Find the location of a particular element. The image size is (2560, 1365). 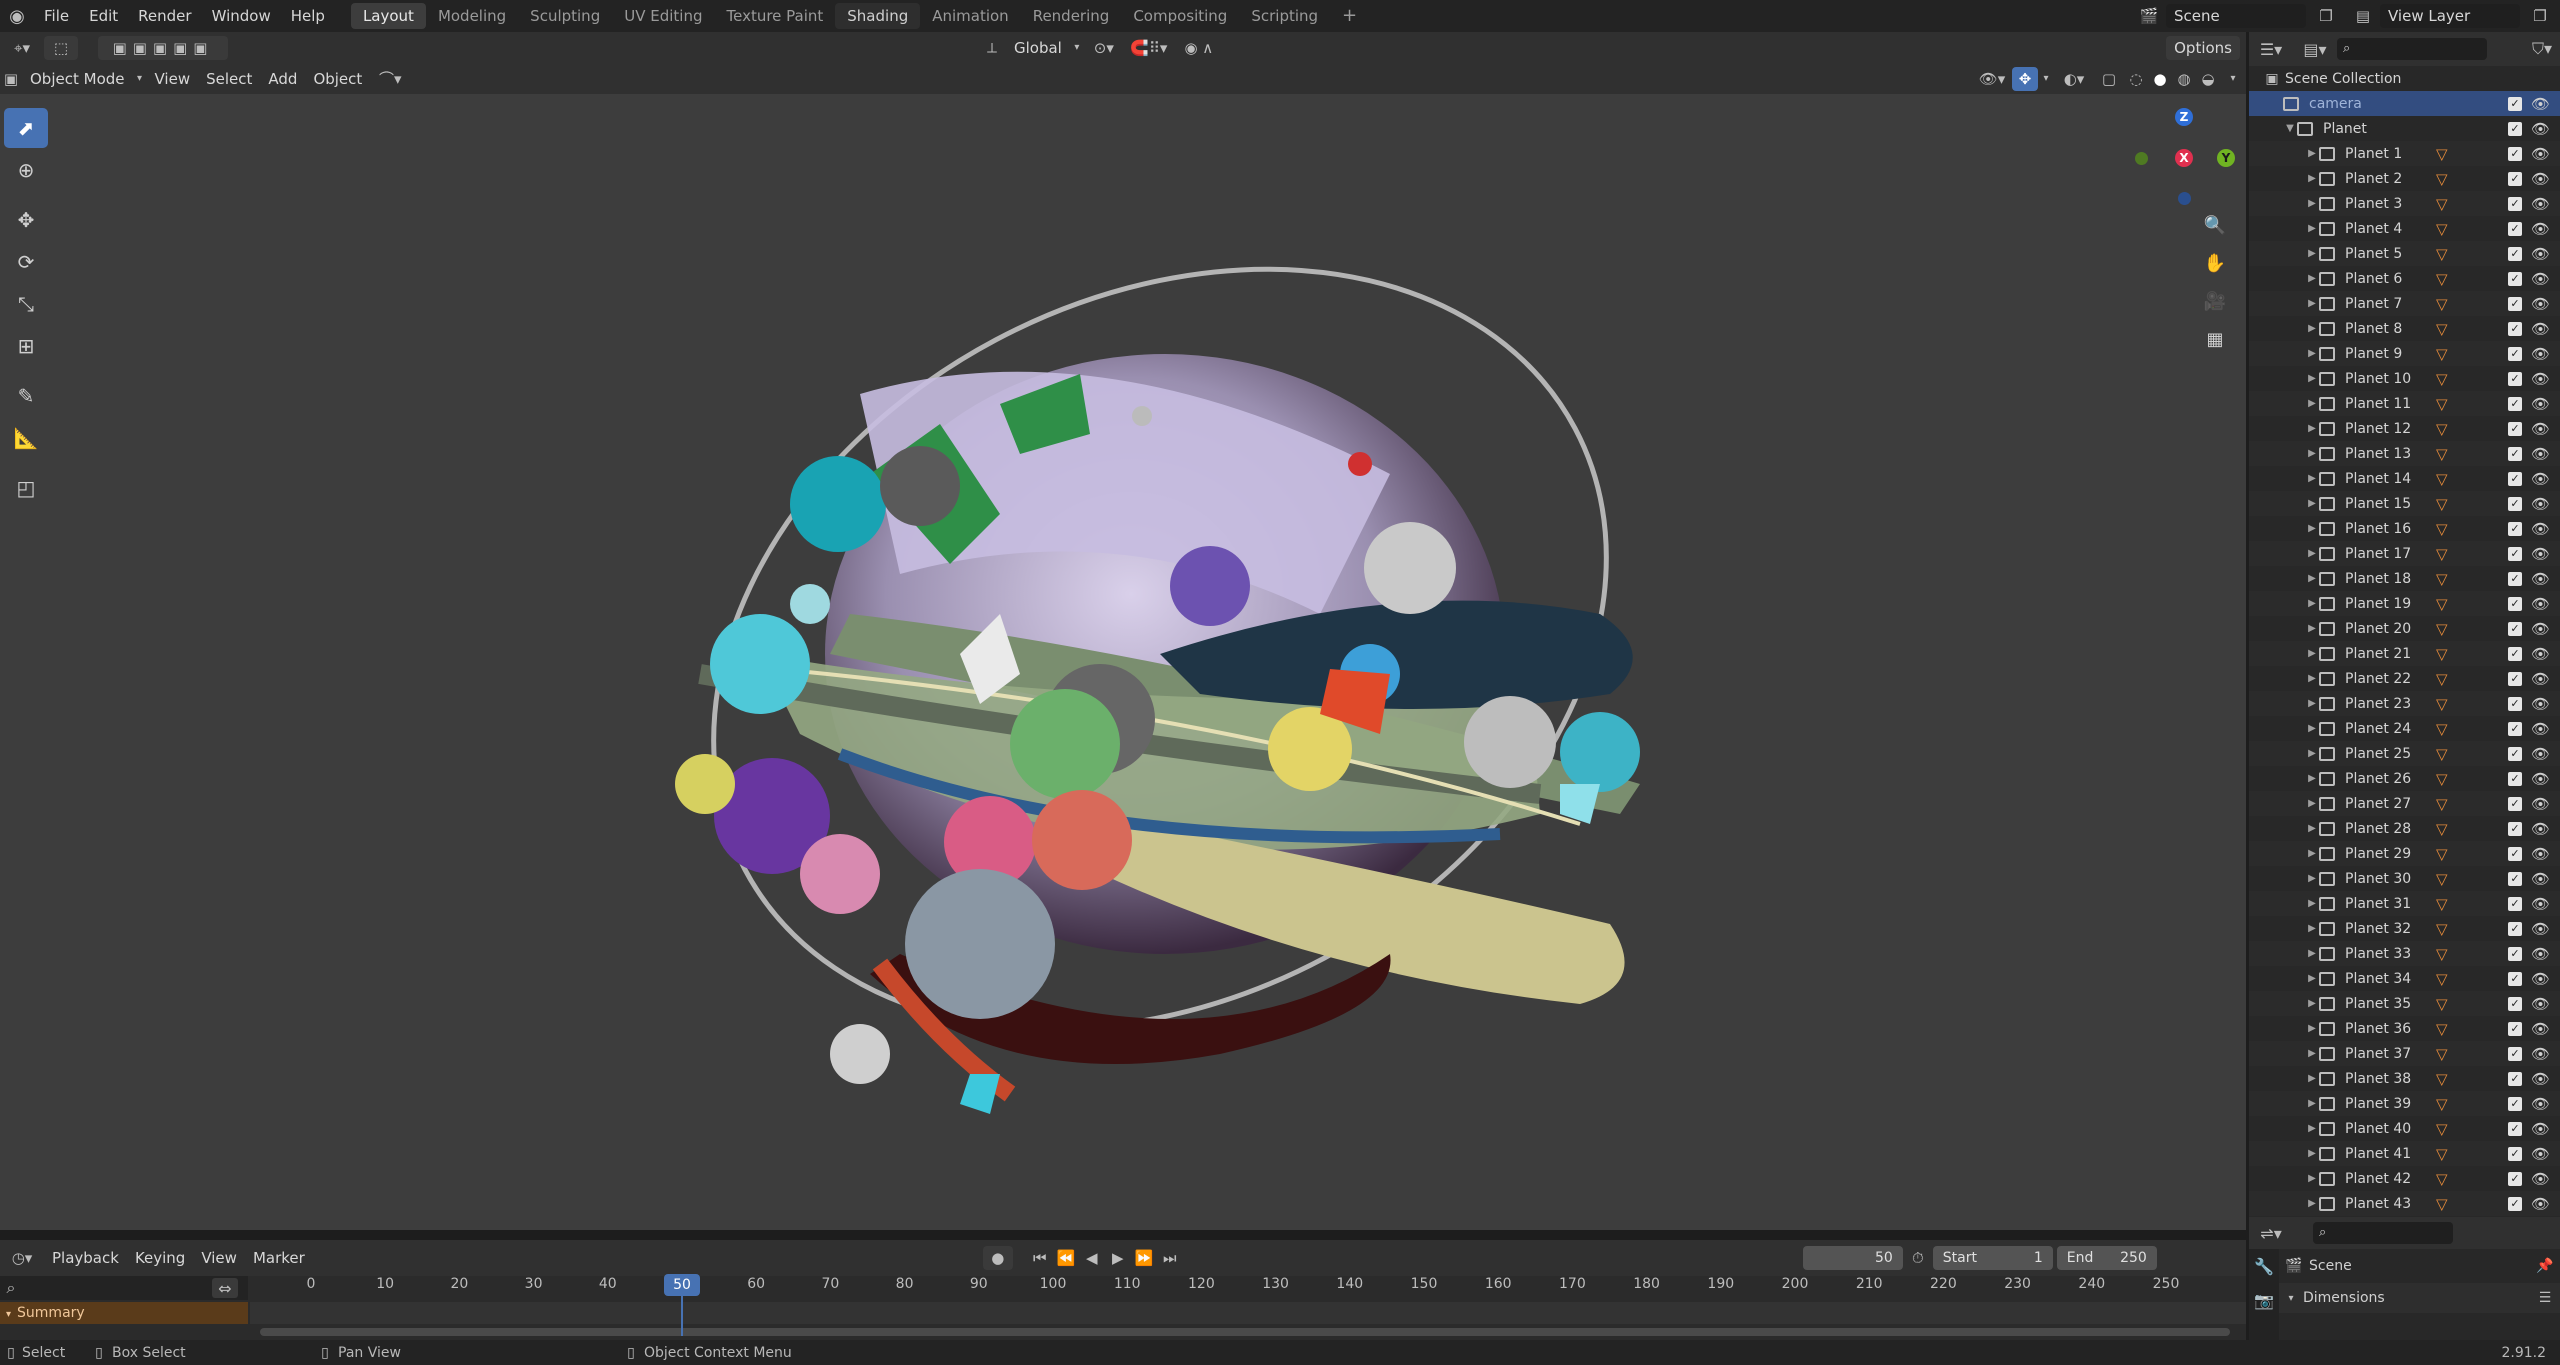

axis-z: Z is located at coordinates (2184, 117).